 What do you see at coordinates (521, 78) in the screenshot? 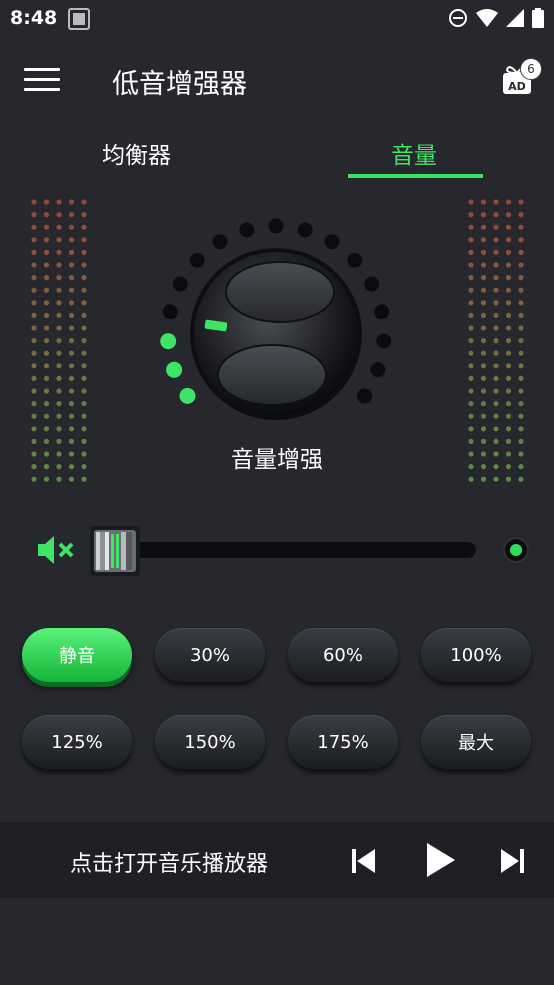
I see `gift-ad-button: AD 6` at bounding box center [521, 78].